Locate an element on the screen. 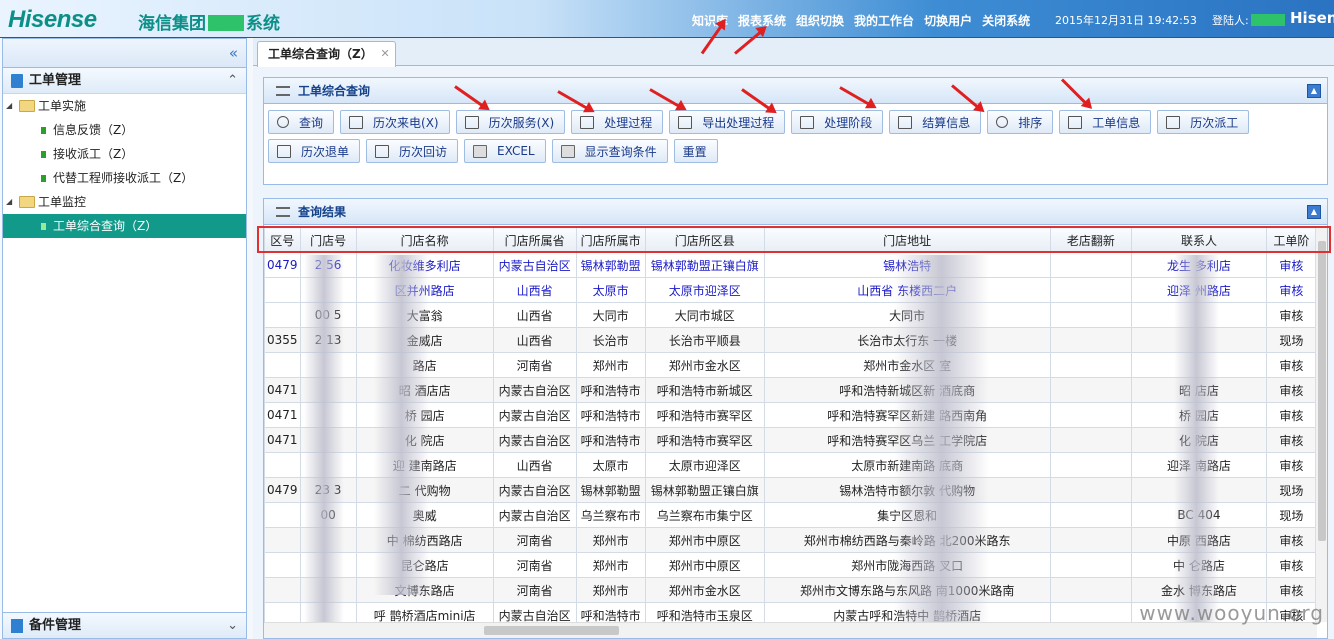 This screenshot has height=639, width=1334. table-row: 0355 2 13 金威店 山西省 长治市 长治市平顺县 长治市太行东 一楼 现场 is located at coordinates (790, 340).